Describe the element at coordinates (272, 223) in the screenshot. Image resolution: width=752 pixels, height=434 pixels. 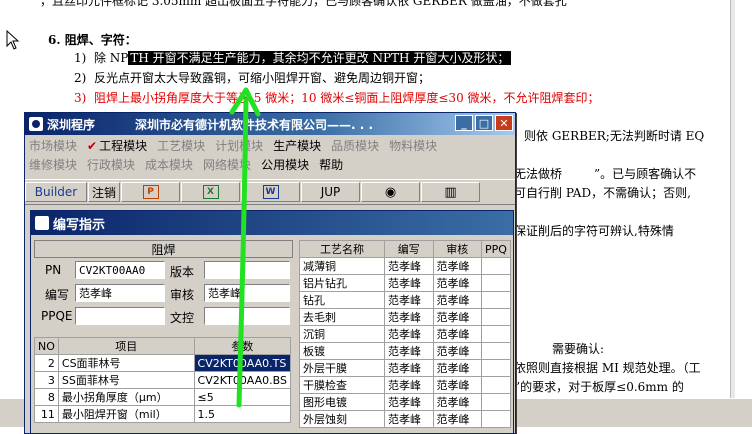
I see `child-titlebar: 编写指示` at that location.